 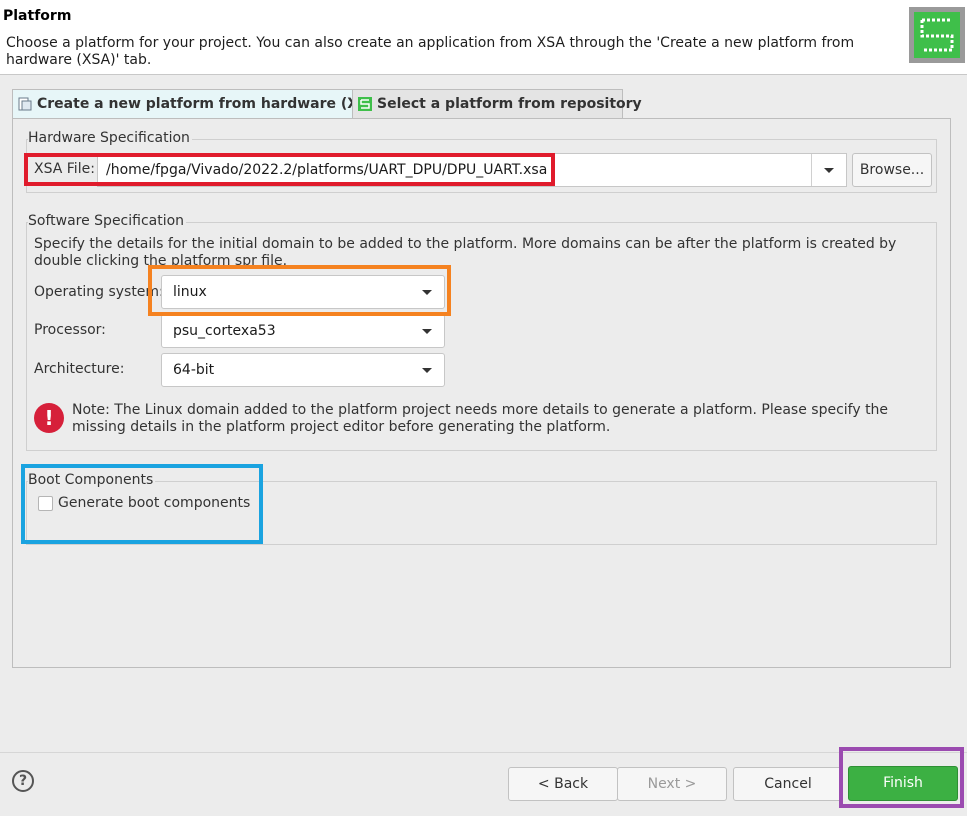 I want to click on tab-select-from-repository: Select a platform from repository, so click(x=497, y=104).